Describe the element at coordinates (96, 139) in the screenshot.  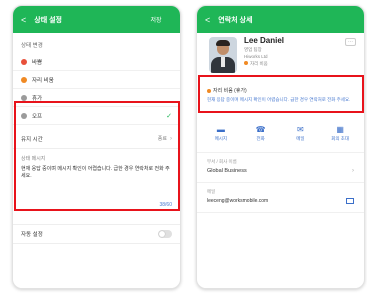
I see `duration-row: 유지 시간 종료 ›` at that location.